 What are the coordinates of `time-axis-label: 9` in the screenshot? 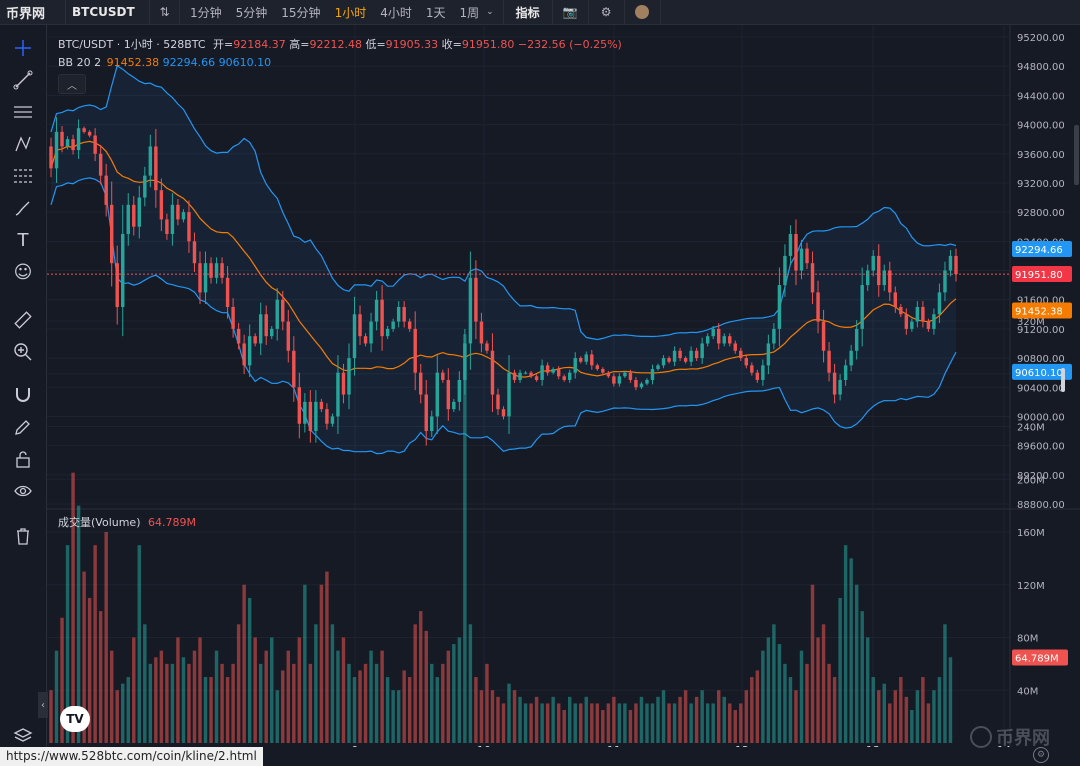 It's located at (355, 745).